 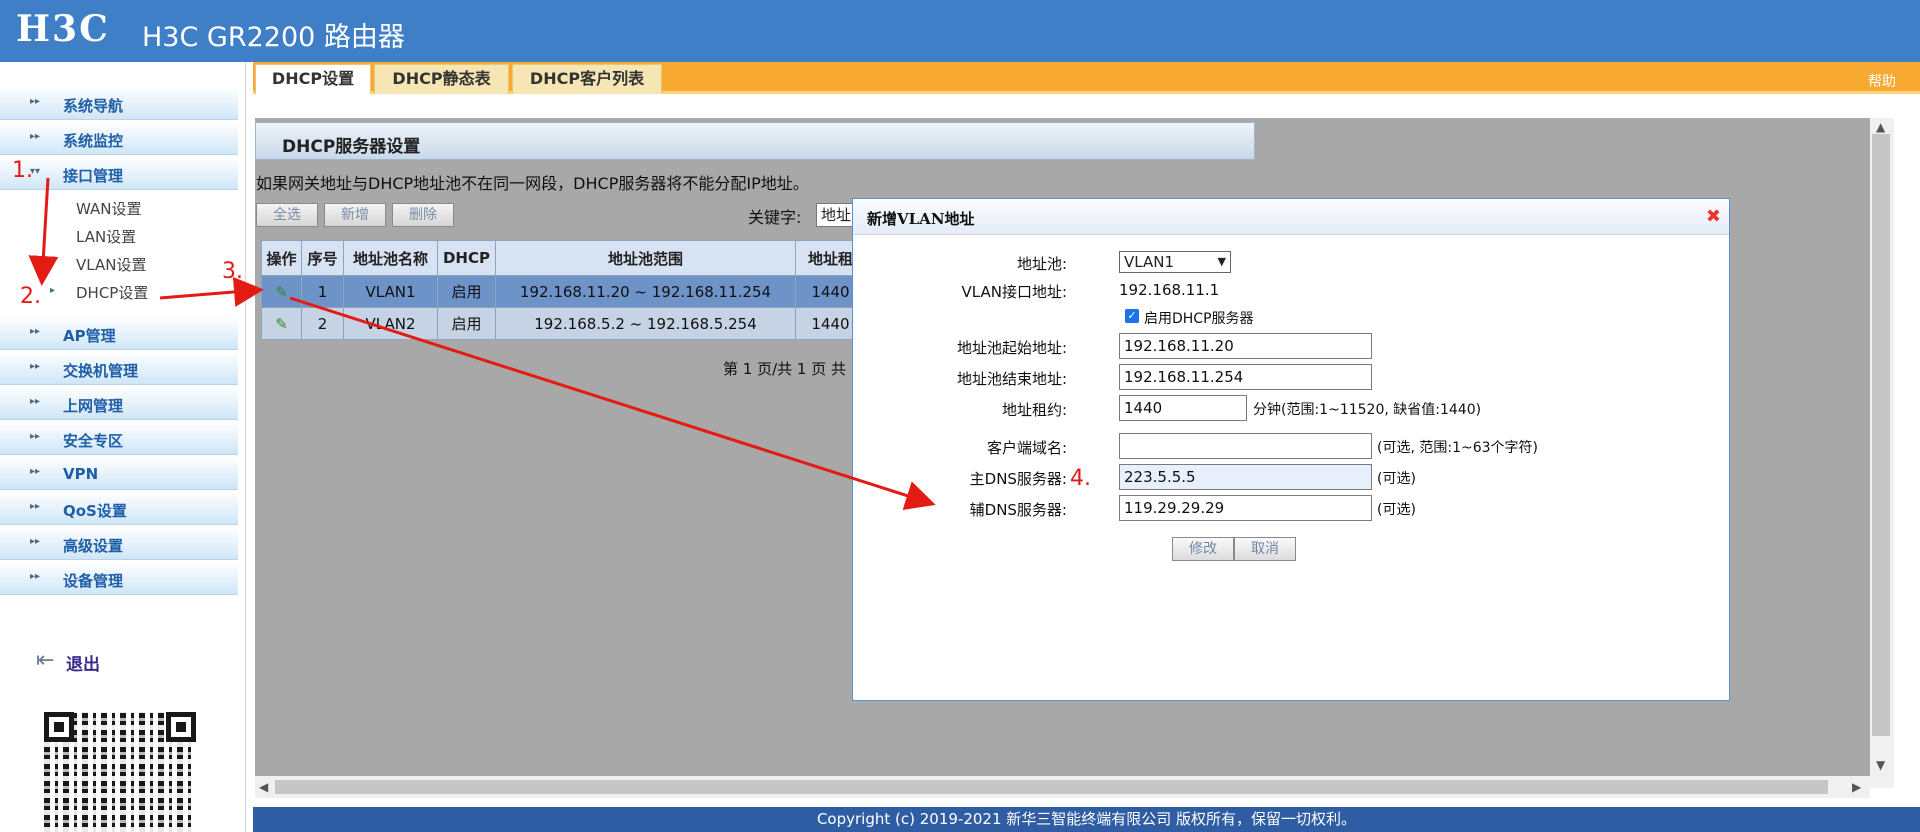 What do you see at coordinates (273, 37) in the screenshot?
I see `product-title: H3C GR2200 路由器` at bounding box center [273, 37].